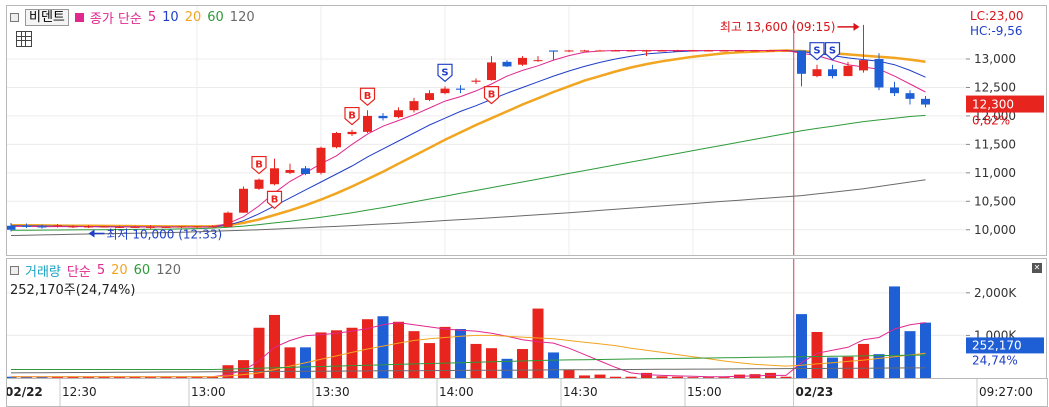  Describe the element at coordinates (332, 392) in the screenshot. I see `time-tick-label: 13:30` at that location.